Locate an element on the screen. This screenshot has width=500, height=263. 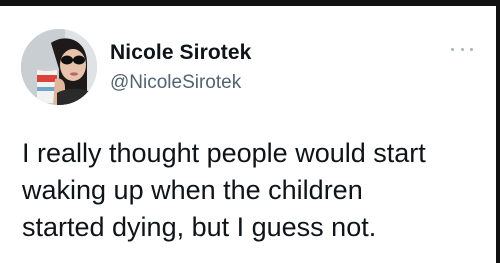
tweet-text-line: started dying, but I guess not. is located at coordinates (199, 227).